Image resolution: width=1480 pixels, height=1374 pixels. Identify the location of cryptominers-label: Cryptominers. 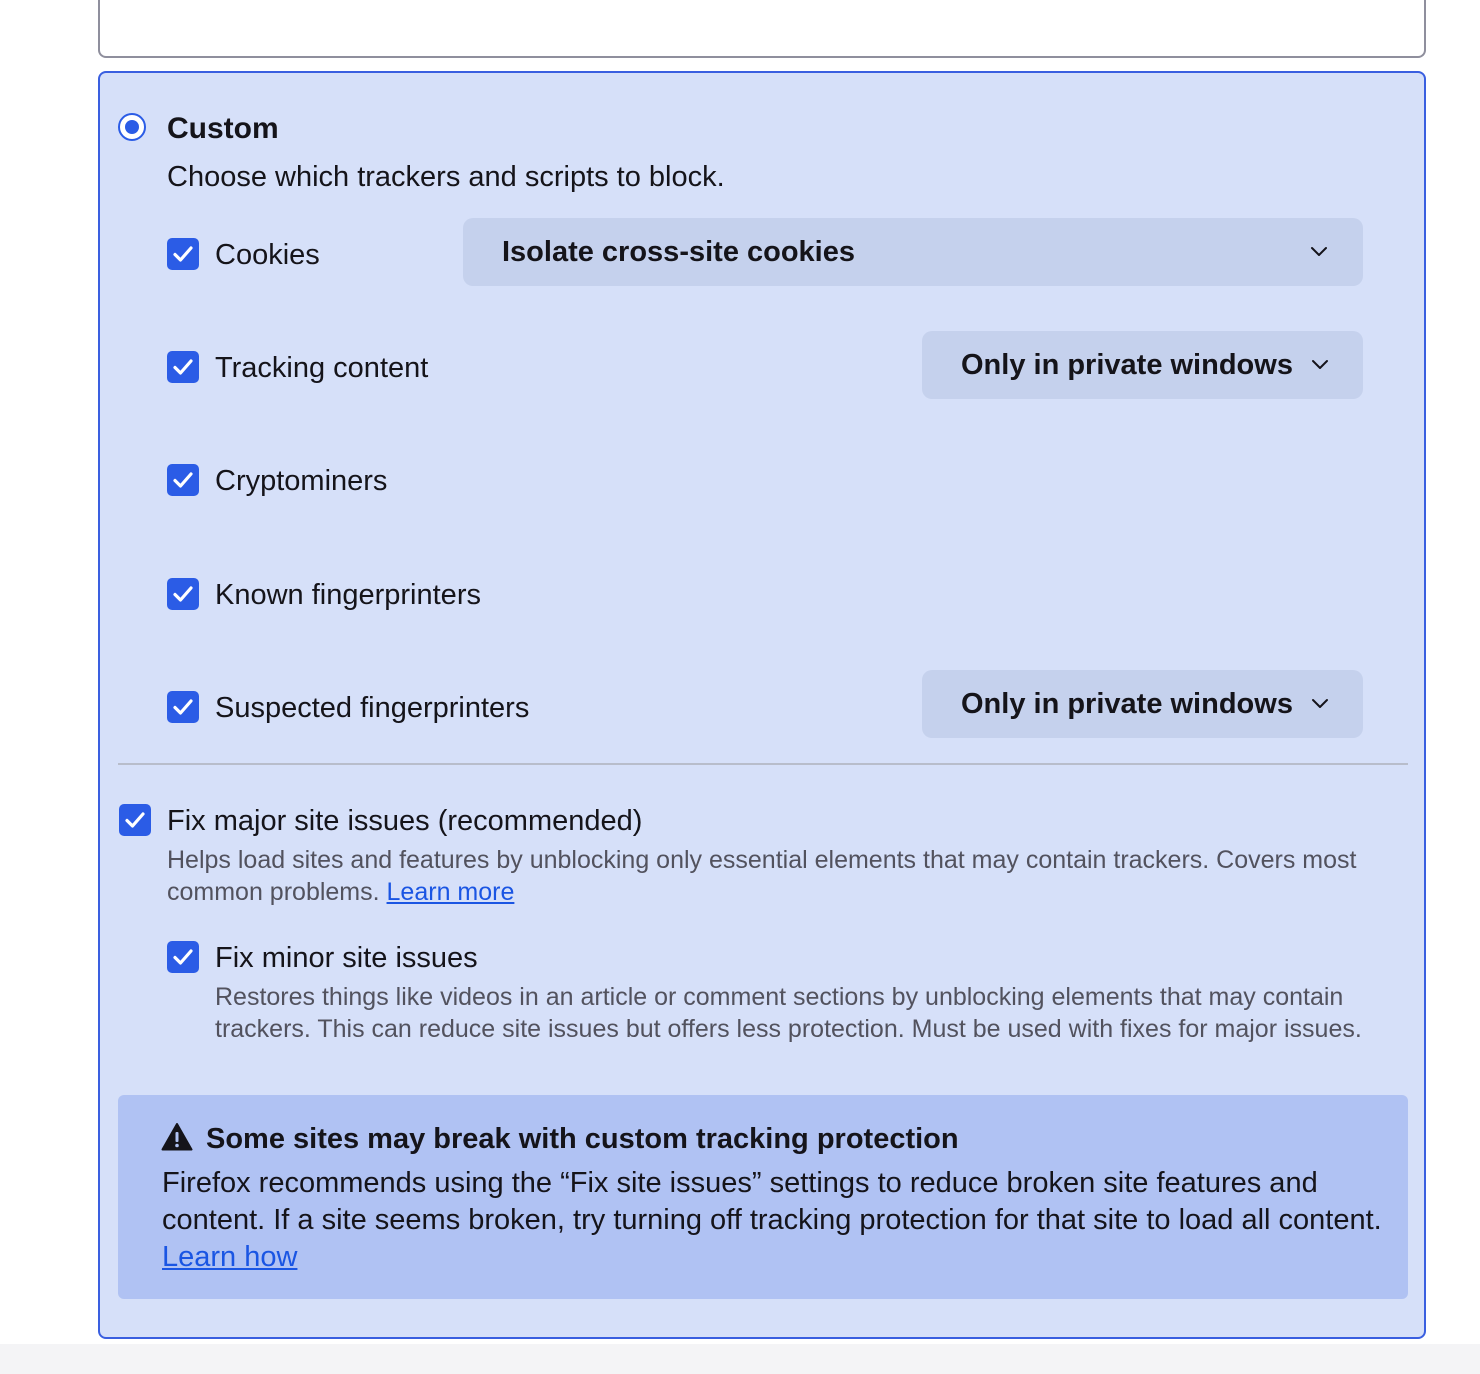
(301, 481).